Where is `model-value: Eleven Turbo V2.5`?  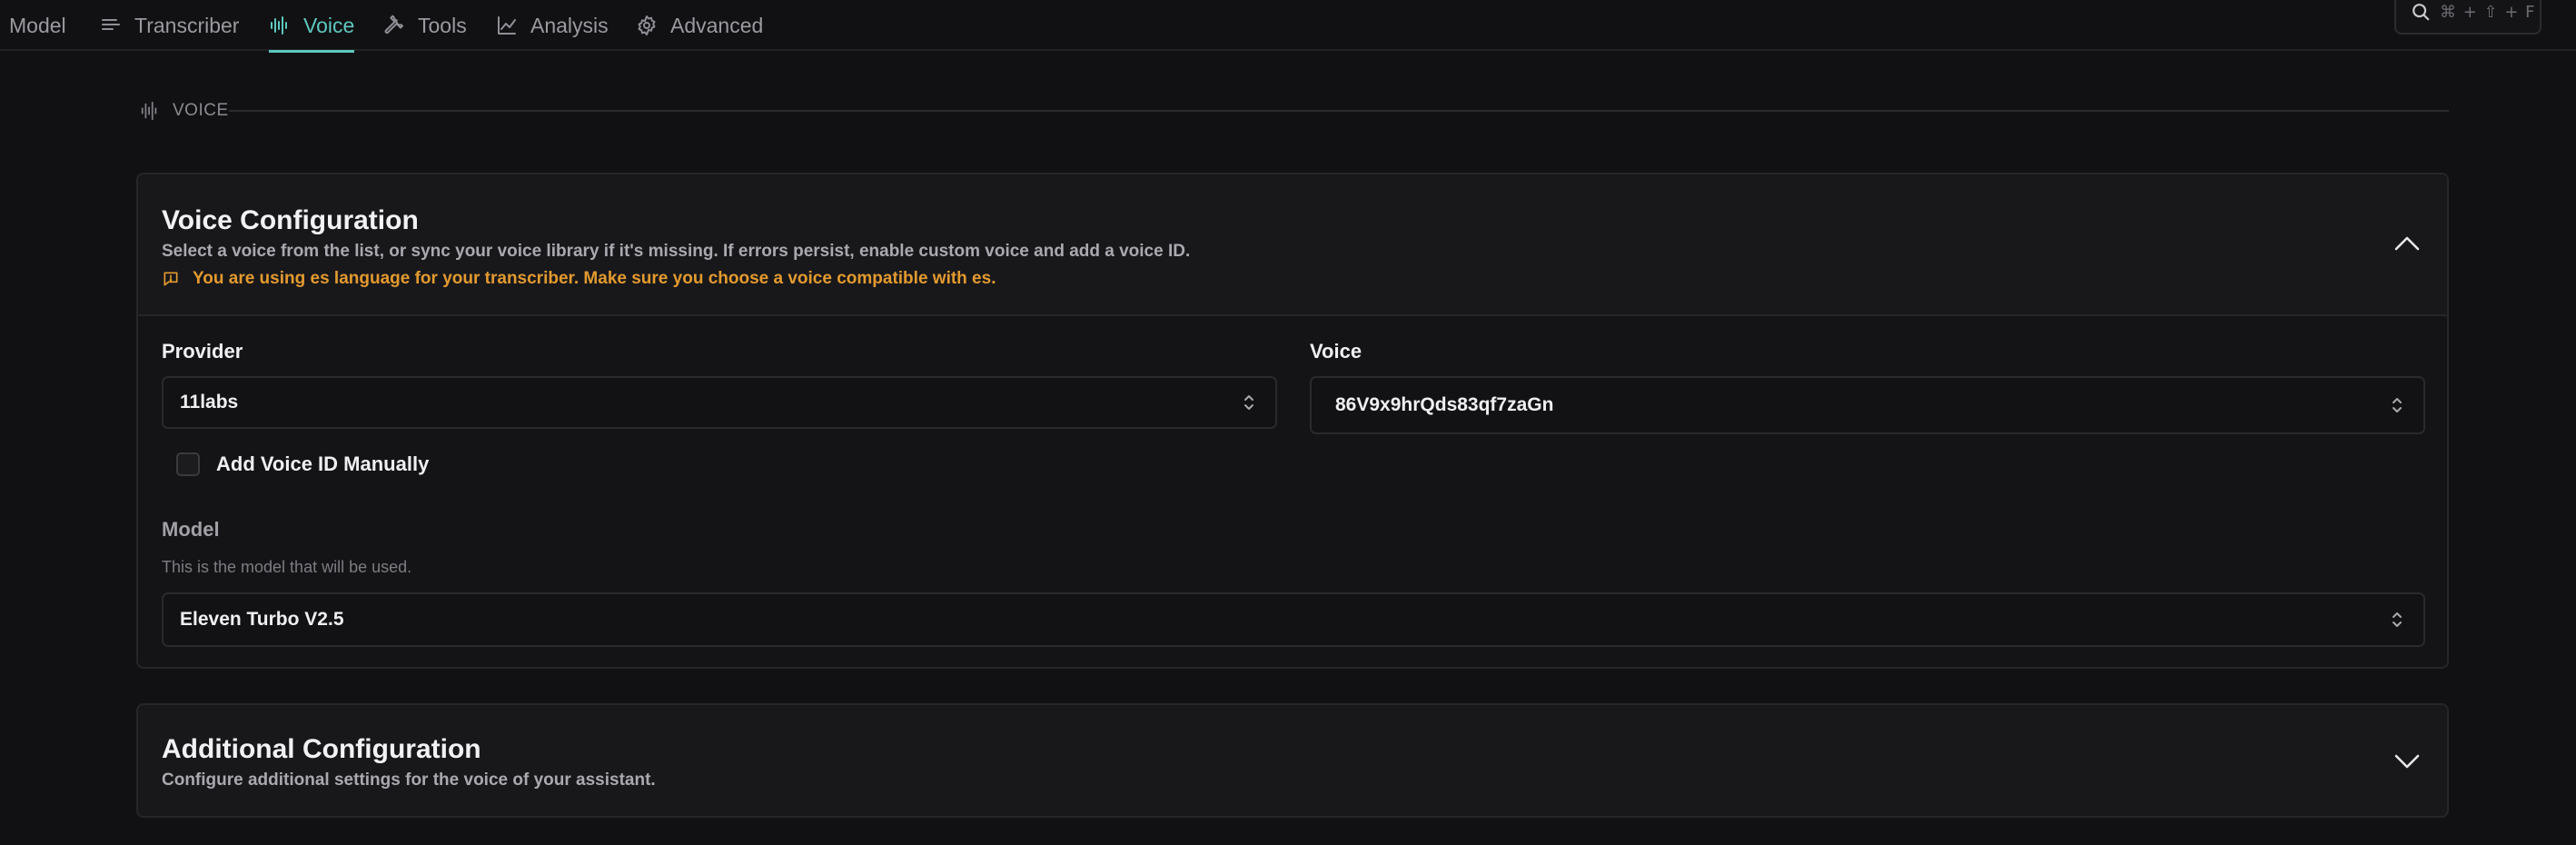
model-value: Eleven Turbo V2.5 is located at coordinates (262, 619).